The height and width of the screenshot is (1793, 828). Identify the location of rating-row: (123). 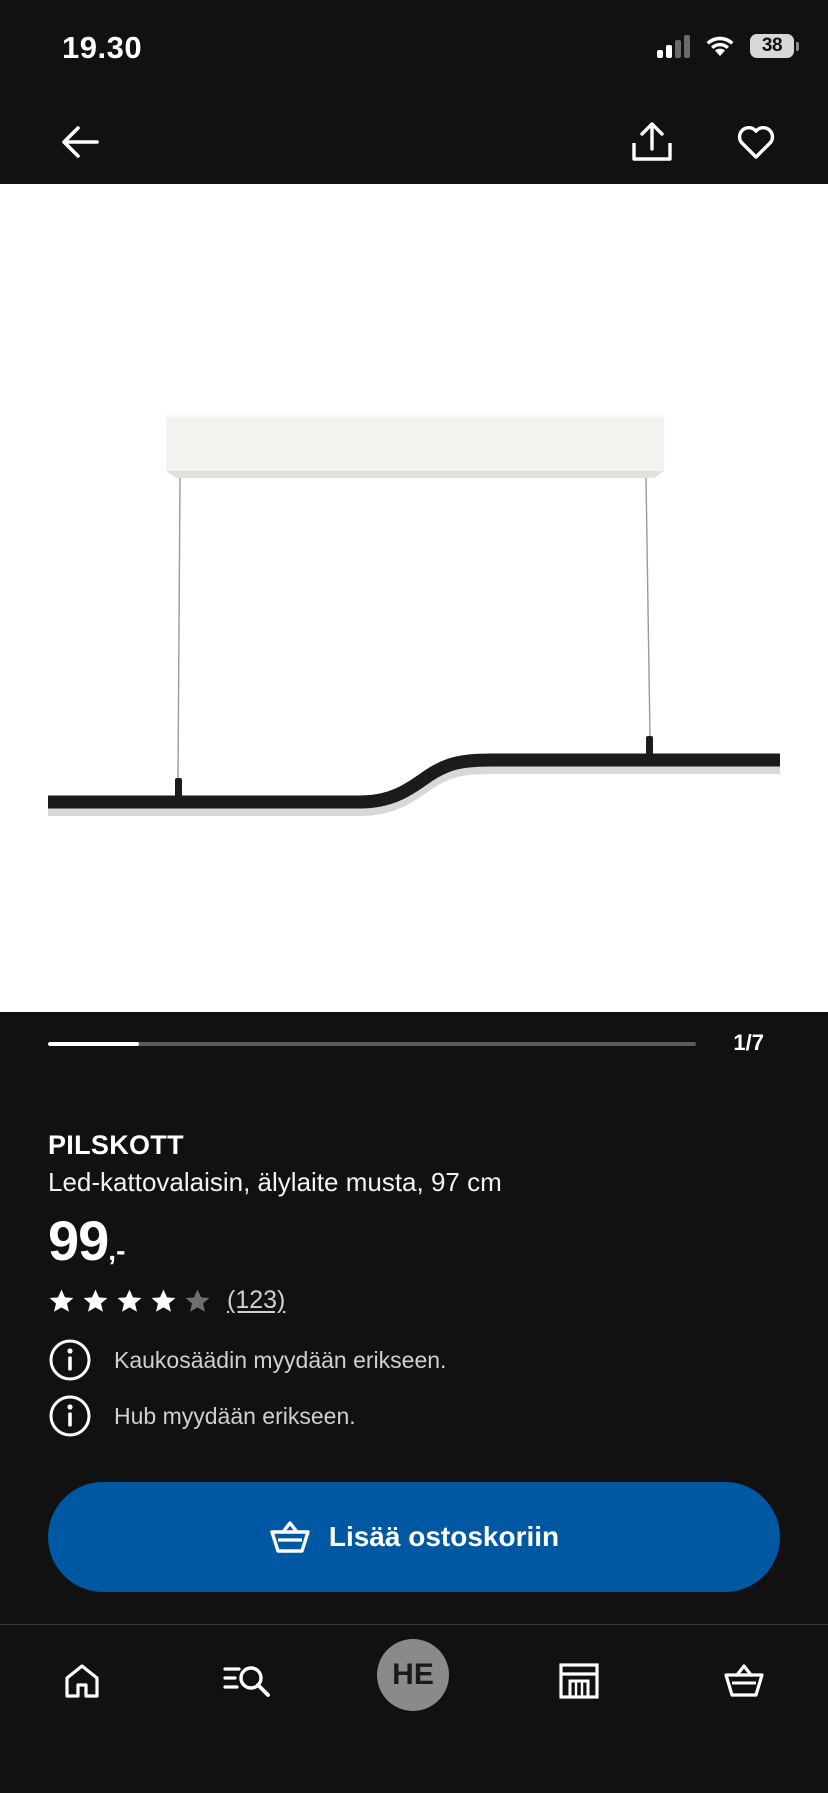
(166, 1300).